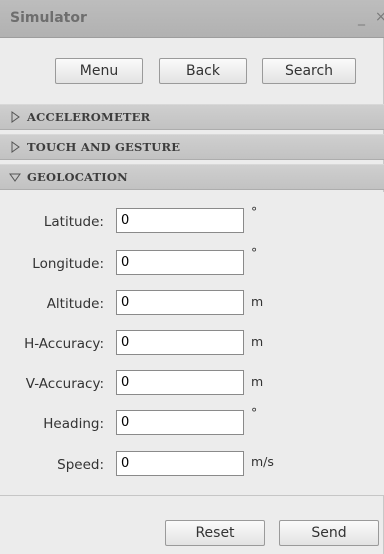 This screenshot has height=554, width=384. What do you see at coordinates (192, 19) in the screenshot?
I see `title-bar: Simulator _ ×` at bounding box center [192, 19].